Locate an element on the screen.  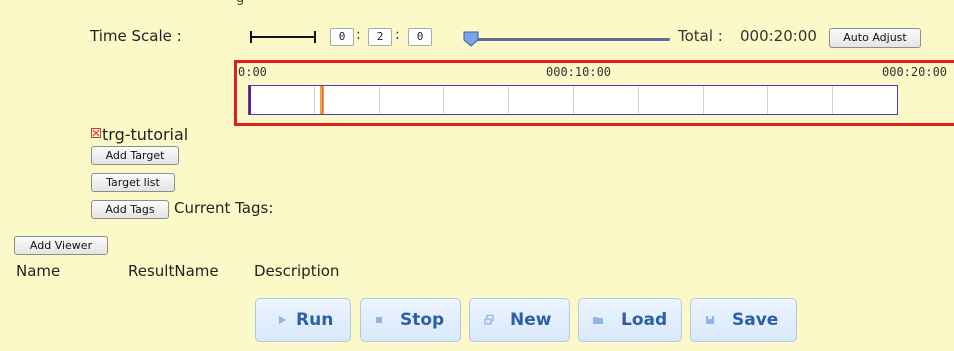
column-header-resultname: ResultName is located at coordinates (173, 271).